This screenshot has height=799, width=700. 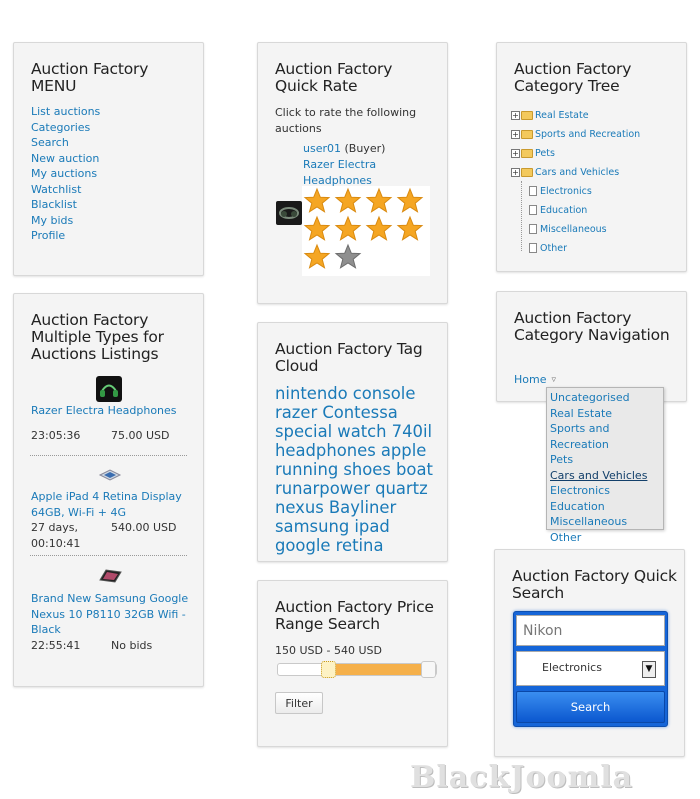 I want to click on dropdown-item-electronics: Electronics, so click(x=606, y=491).